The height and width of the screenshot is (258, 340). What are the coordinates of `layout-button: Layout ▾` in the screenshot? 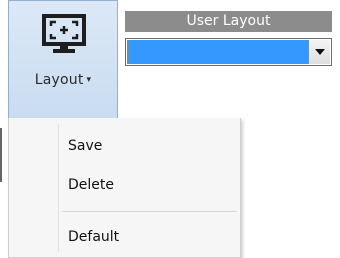 It's located at (63, 59).